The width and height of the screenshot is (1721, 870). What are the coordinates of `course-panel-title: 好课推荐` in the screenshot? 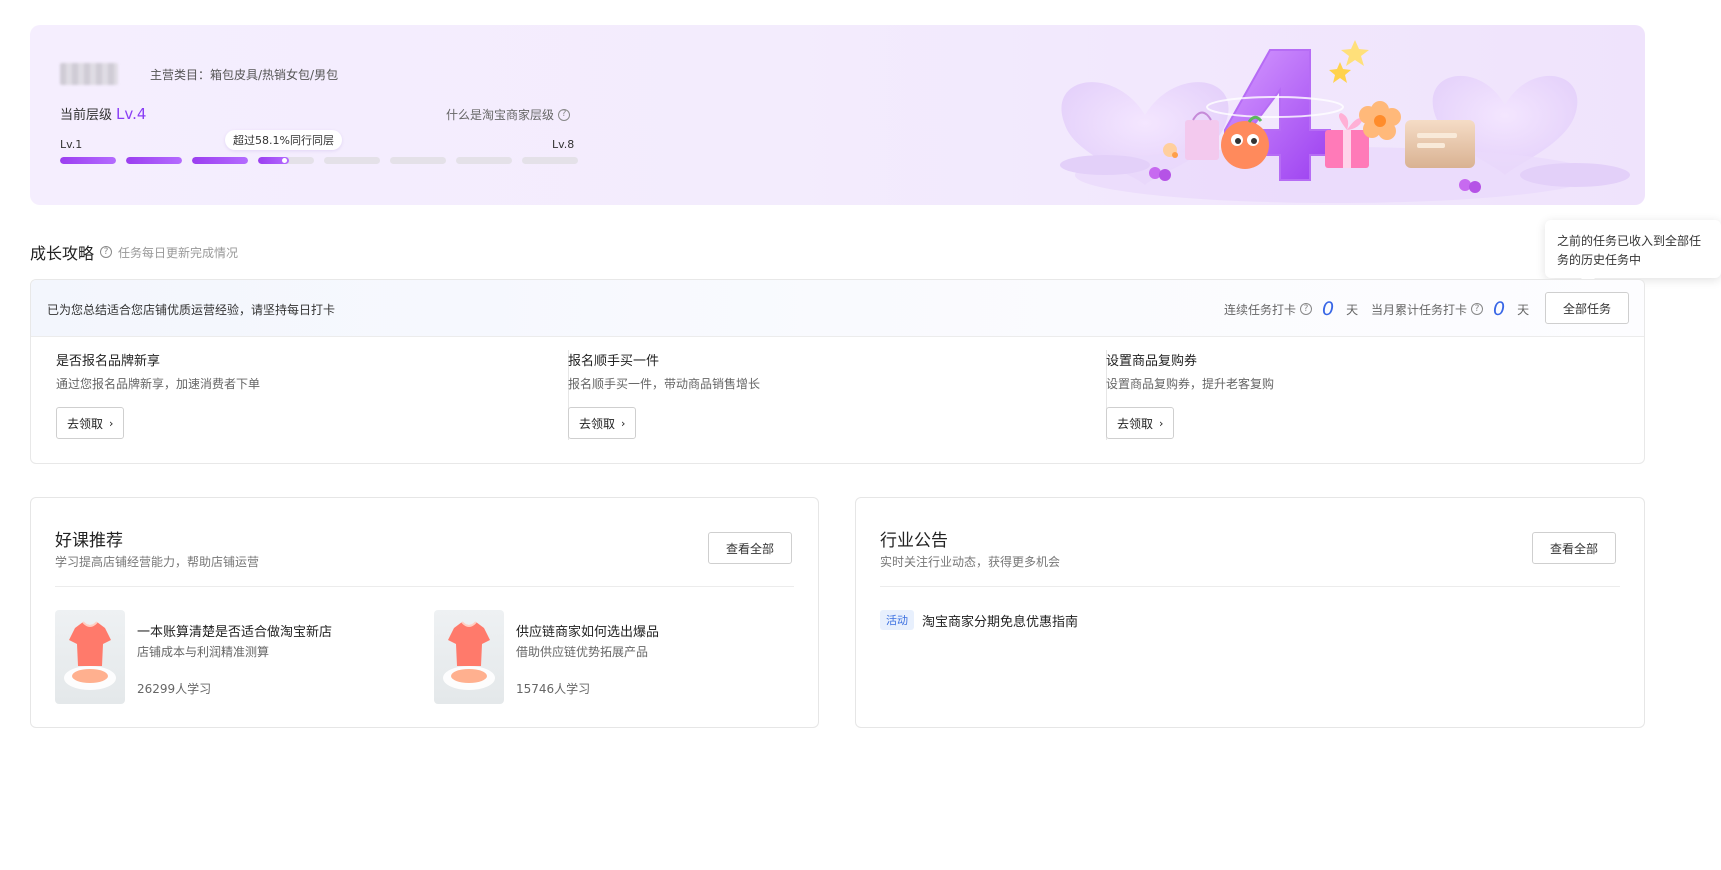 It's located at (89, 541).